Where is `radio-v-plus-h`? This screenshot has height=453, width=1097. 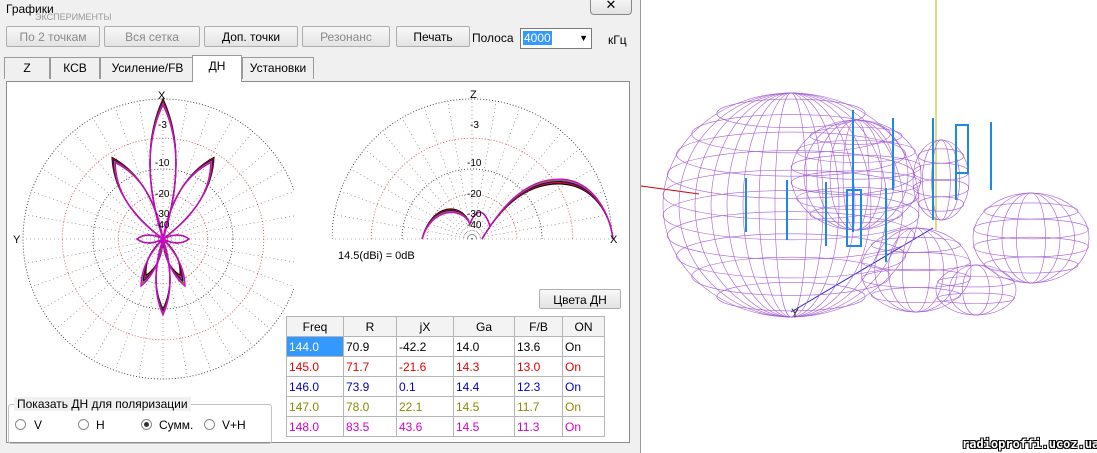 radio-v-plus-h is located at coordinates (209, 424).